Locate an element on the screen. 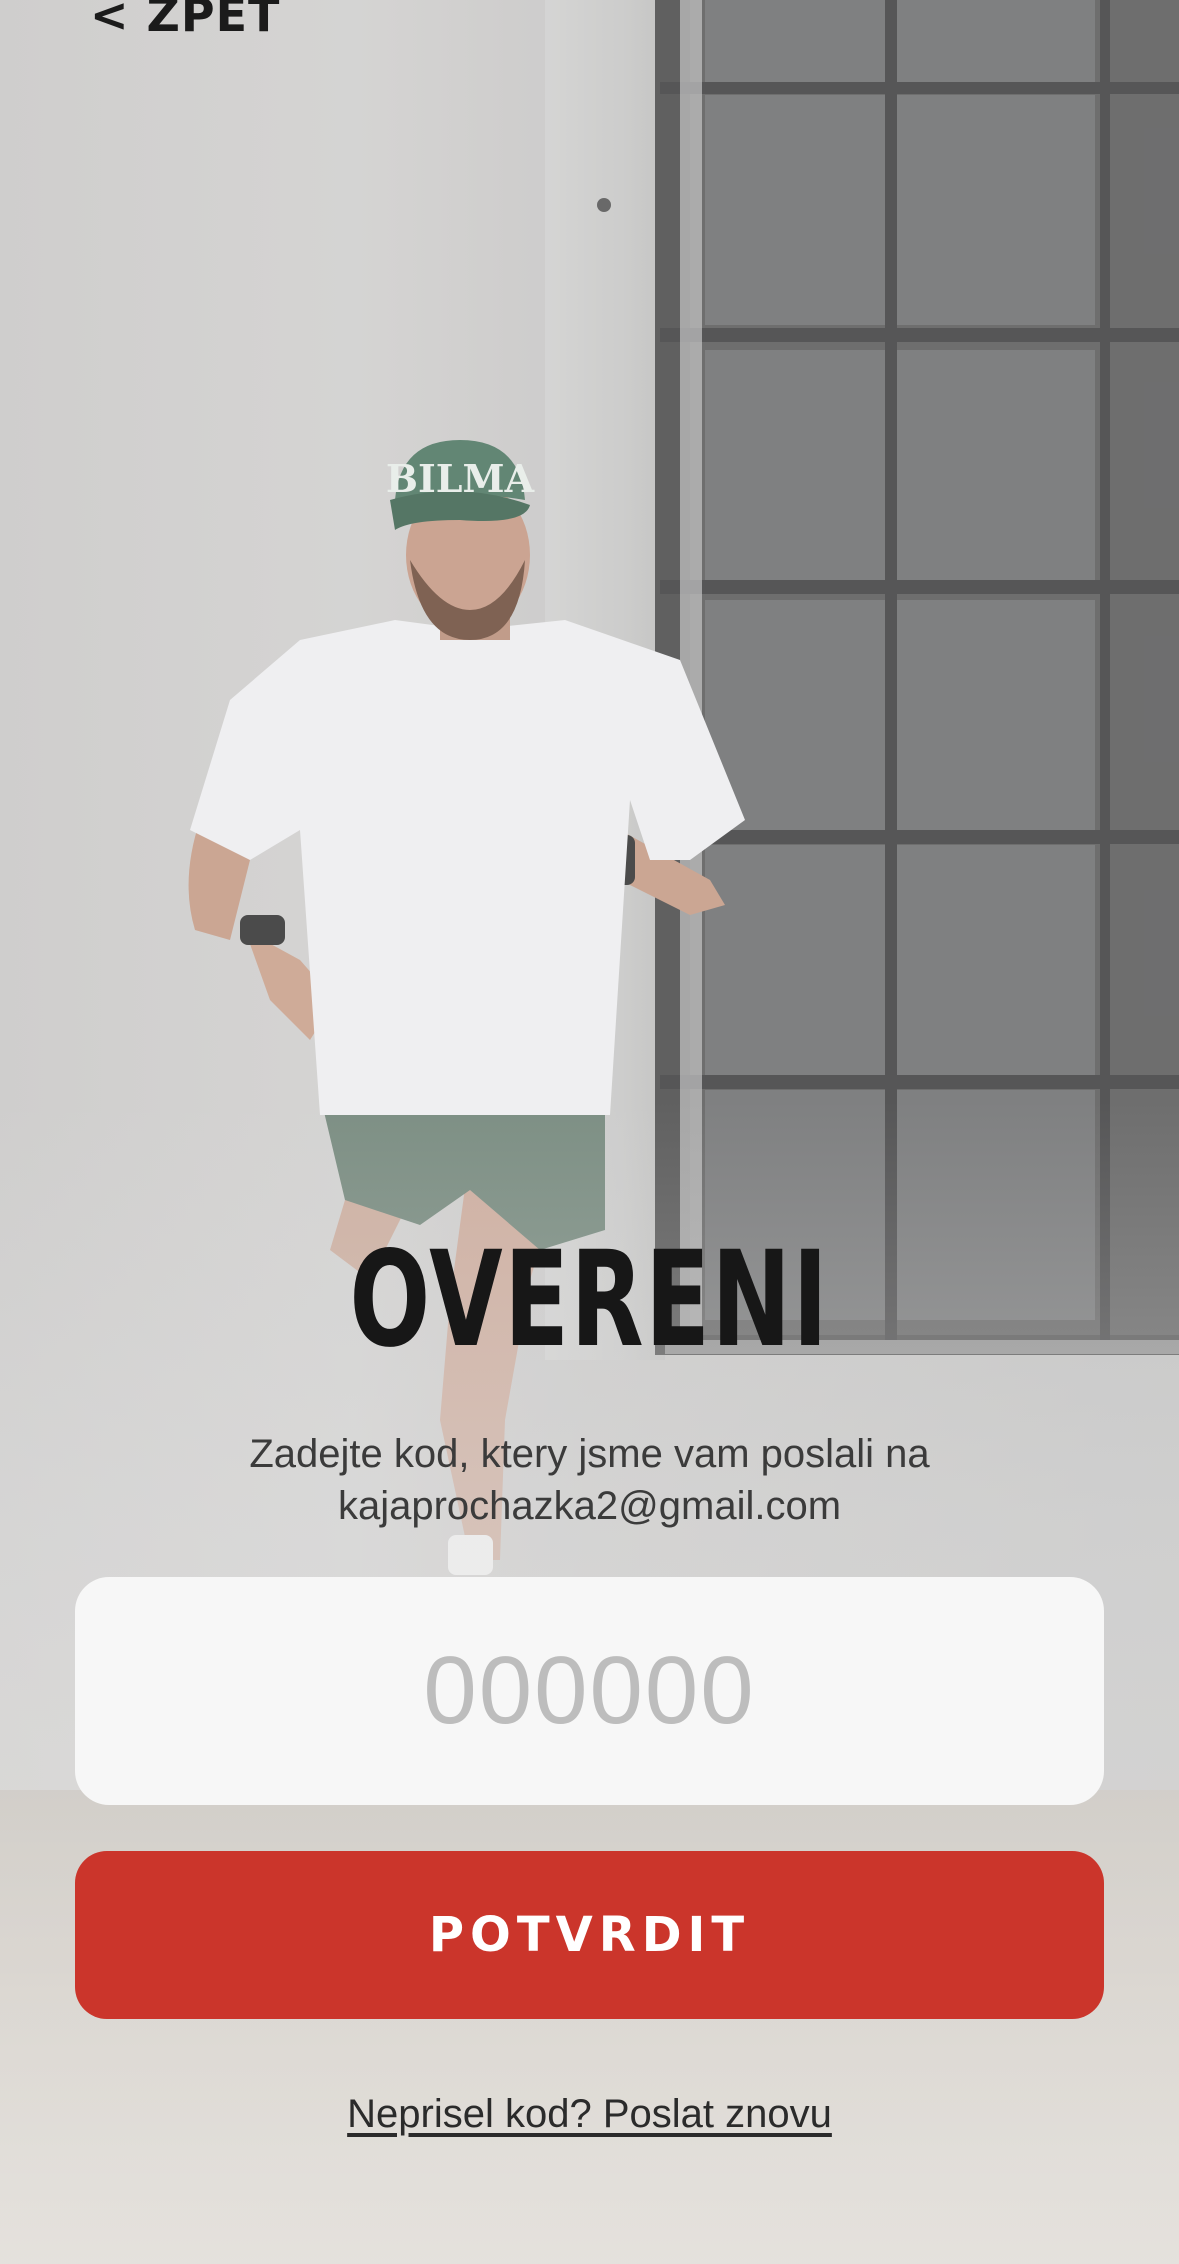 Image resolution: width=1179 pixels, height=2264 pixels. resend-code-link: Neprisel kod? Poslat znovu is located at coordinates (589, 2114).